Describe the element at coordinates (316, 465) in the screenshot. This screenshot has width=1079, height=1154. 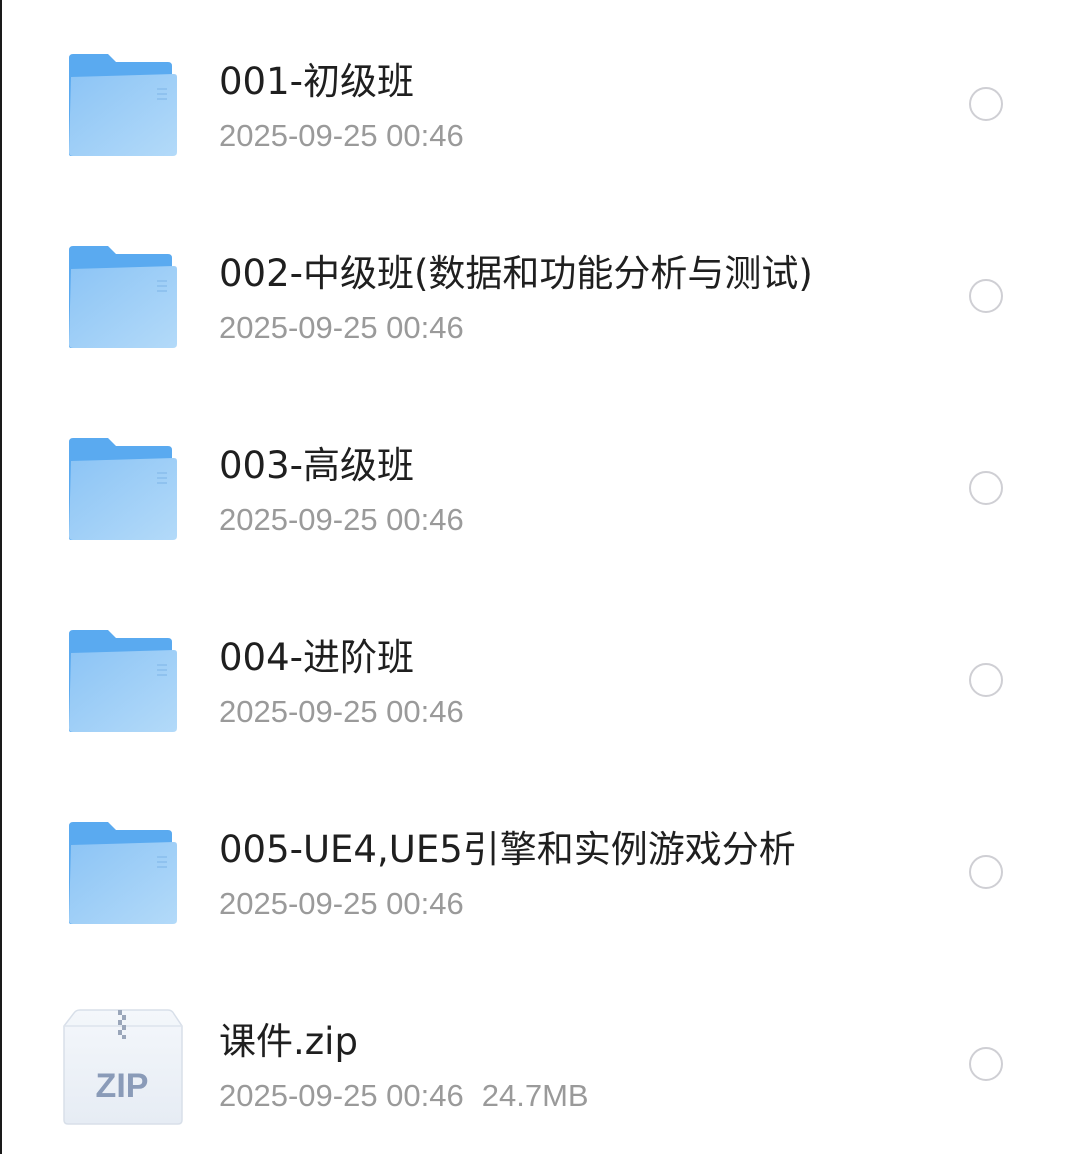
I see `file-name: 003-高级班` at that location.